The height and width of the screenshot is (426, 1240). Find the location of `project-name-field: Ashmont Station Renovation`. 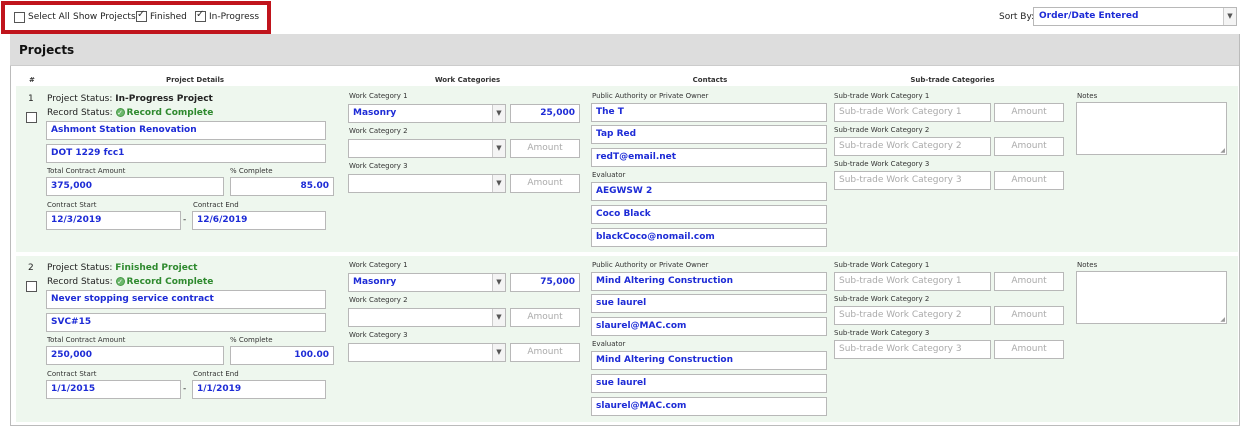

project-name-field: Ashmont Station Renovation is located at coordinates (186, 130).